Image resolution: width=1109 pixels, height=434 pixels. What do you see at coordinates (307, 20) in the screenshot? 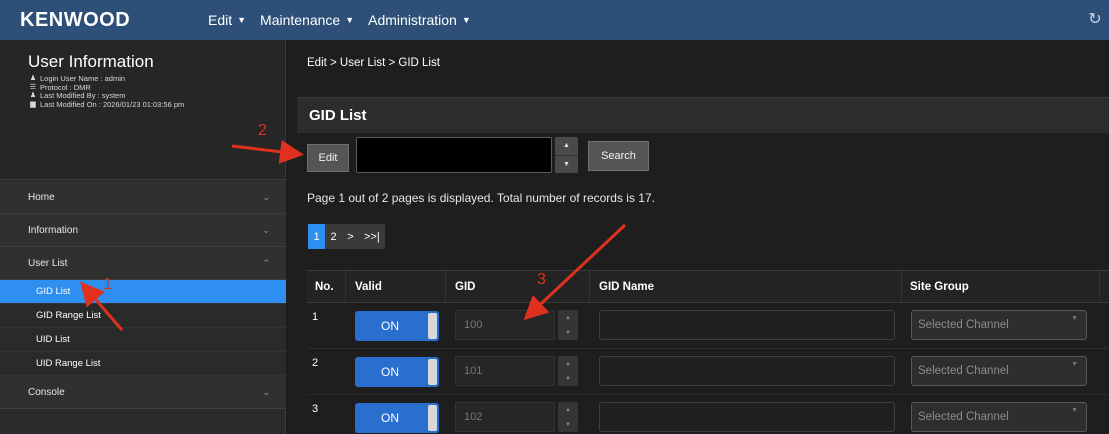
I see `menu-maintenance: Maintenance ▼` at bounding box center [307, 20].